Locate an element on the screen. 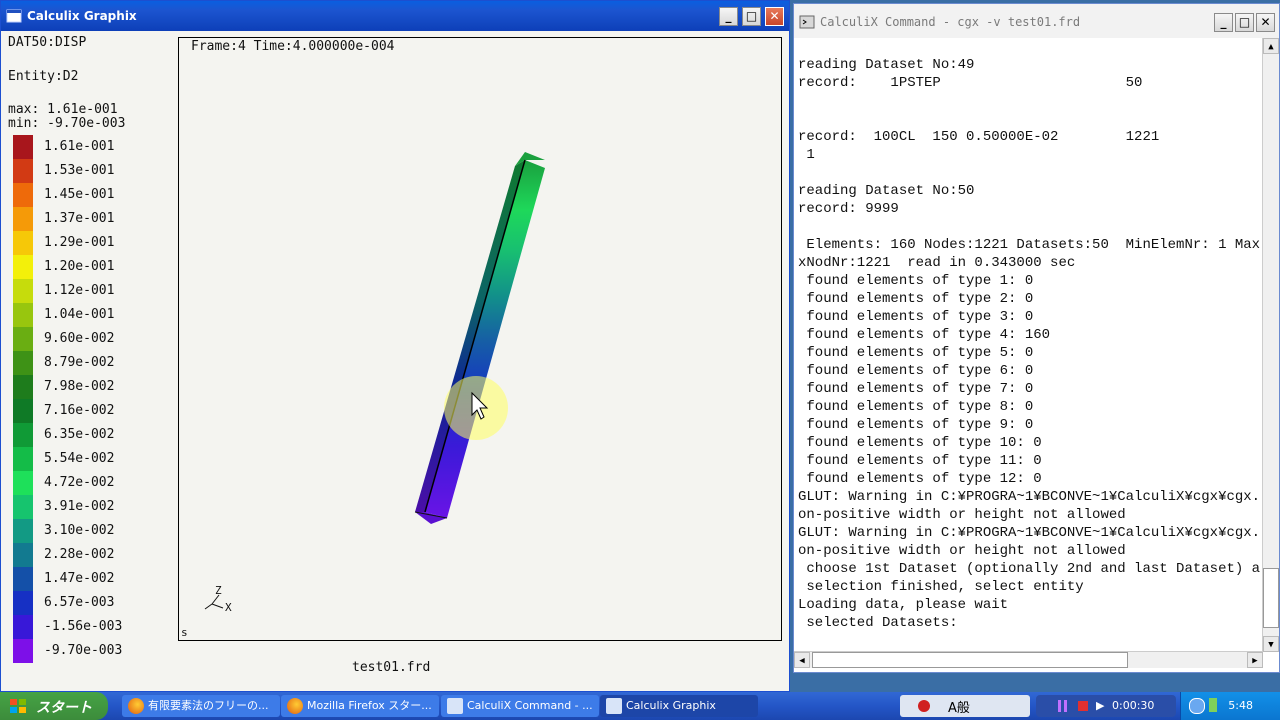 This screenshot has height=720, width=1280. legend-value: 3.91e-002 is located at coordinates (79, 506).